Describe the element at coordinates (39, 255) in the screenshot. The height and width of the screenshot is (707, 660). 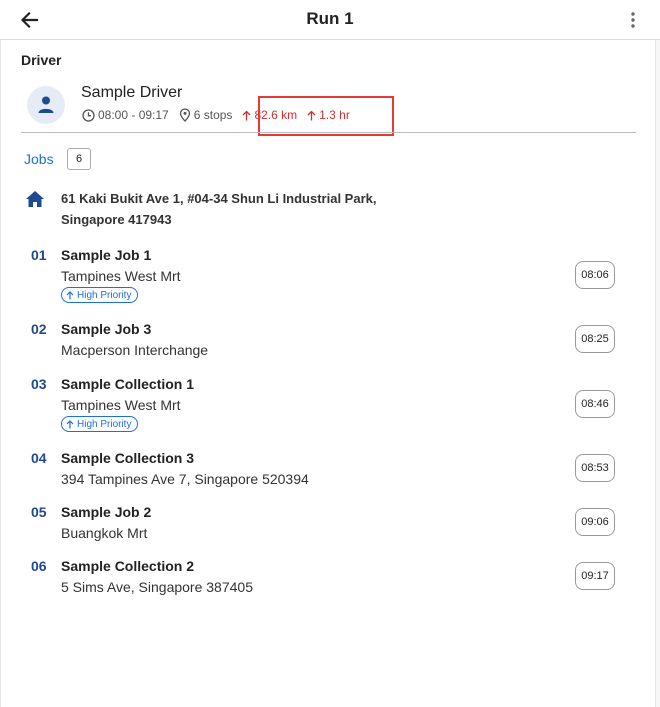
I see `job-number: 01` at that location.